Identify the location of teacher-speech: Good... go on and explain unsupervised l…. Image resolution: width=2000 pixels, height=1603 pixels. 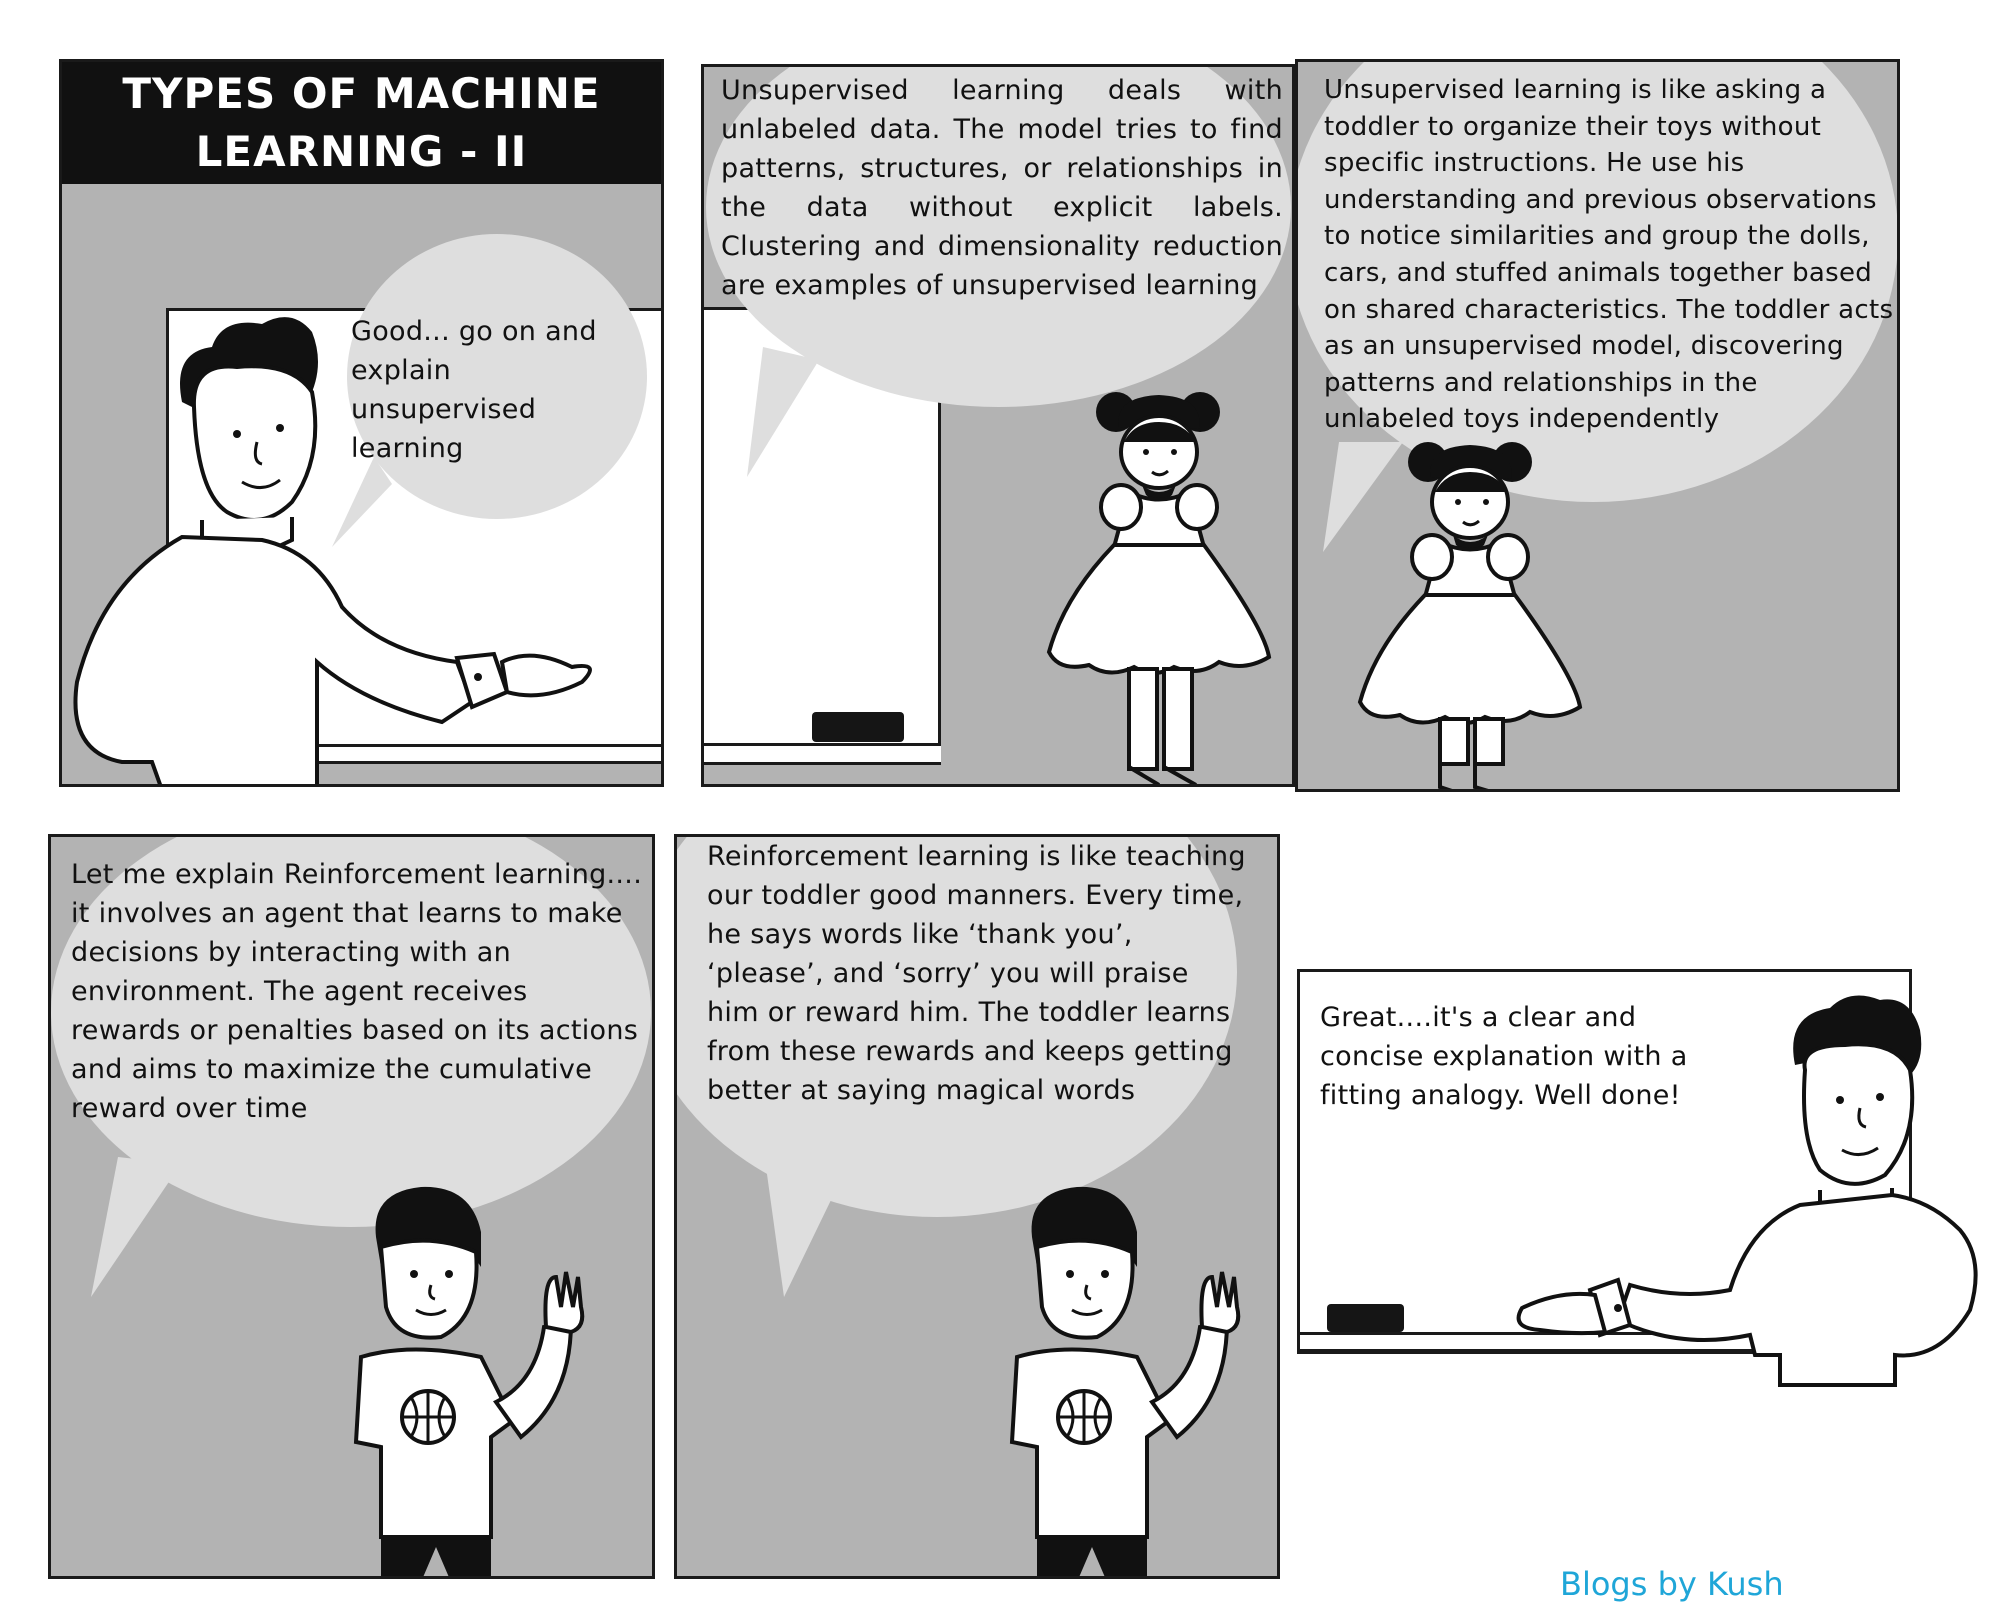
(474, 390).